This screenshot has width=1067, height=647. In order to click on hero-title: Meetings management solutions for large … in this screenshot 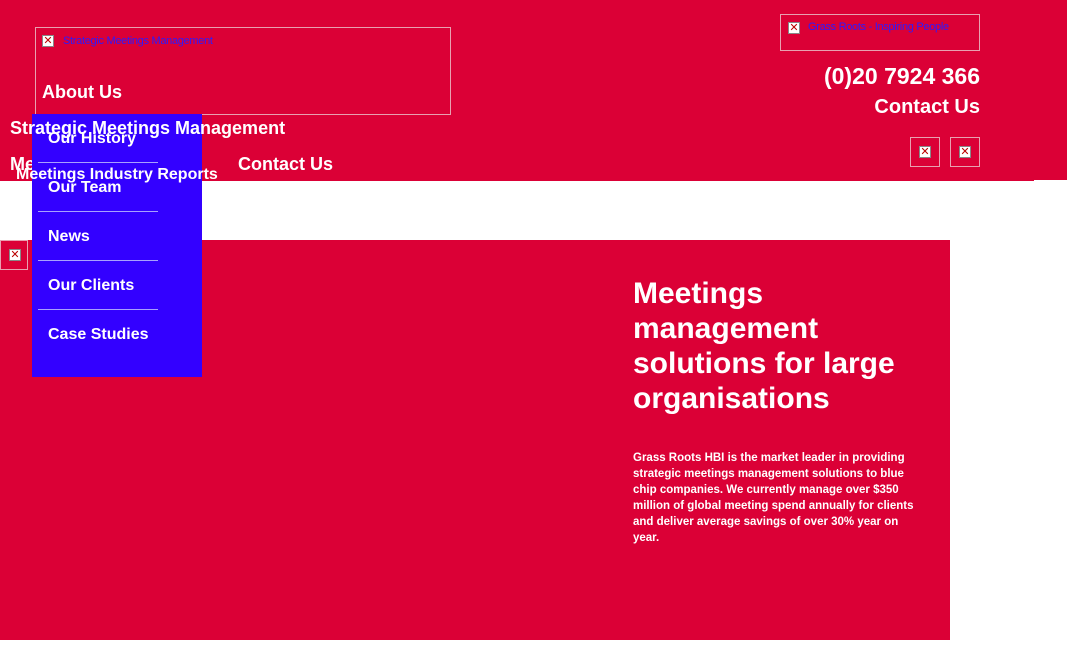, I will do `click(764, 346)`.